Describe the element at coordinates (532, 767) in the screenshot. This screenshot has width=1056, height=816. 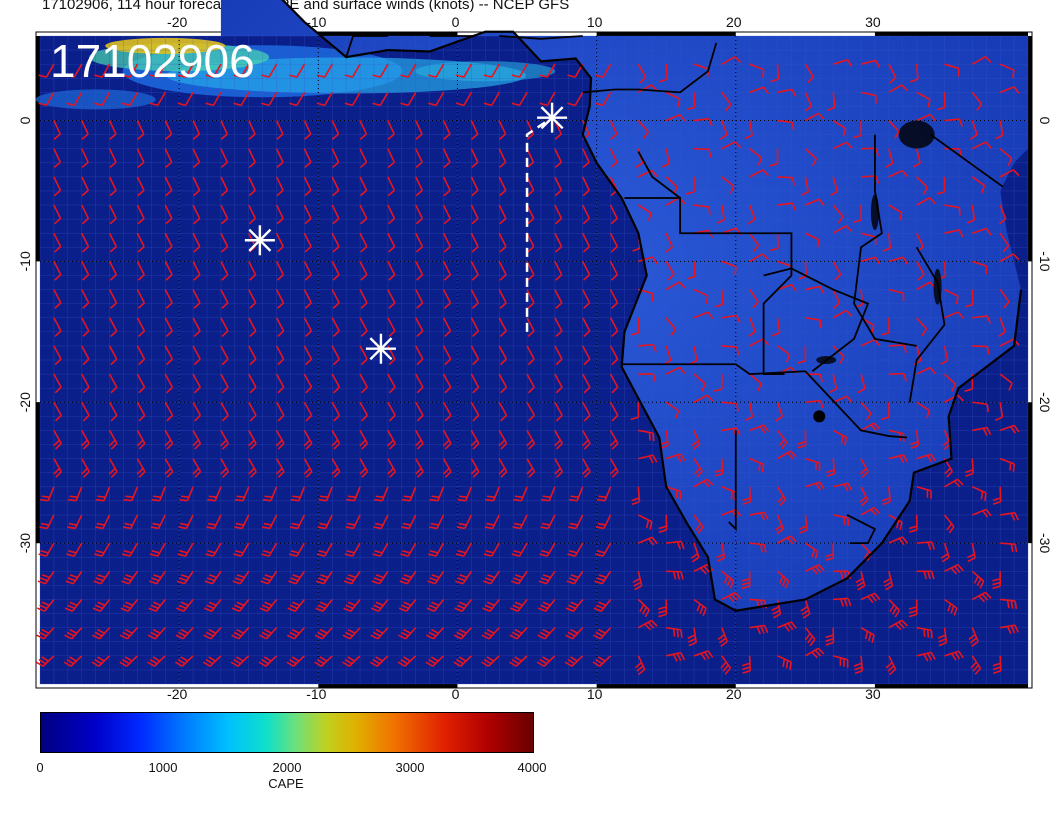
I see `colorbar-tick-4: 4000` at that location.